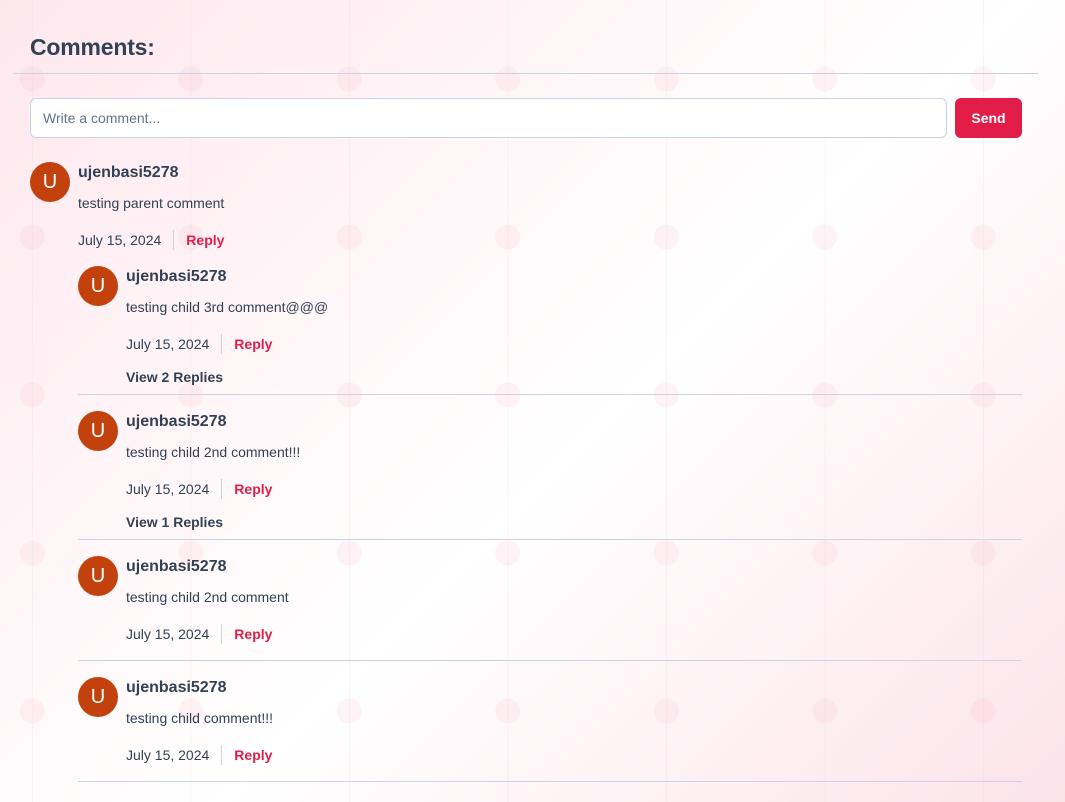 This screenshot has height=802, width=1065. I want to click on comment-input-wrapper, so click(488, 118).